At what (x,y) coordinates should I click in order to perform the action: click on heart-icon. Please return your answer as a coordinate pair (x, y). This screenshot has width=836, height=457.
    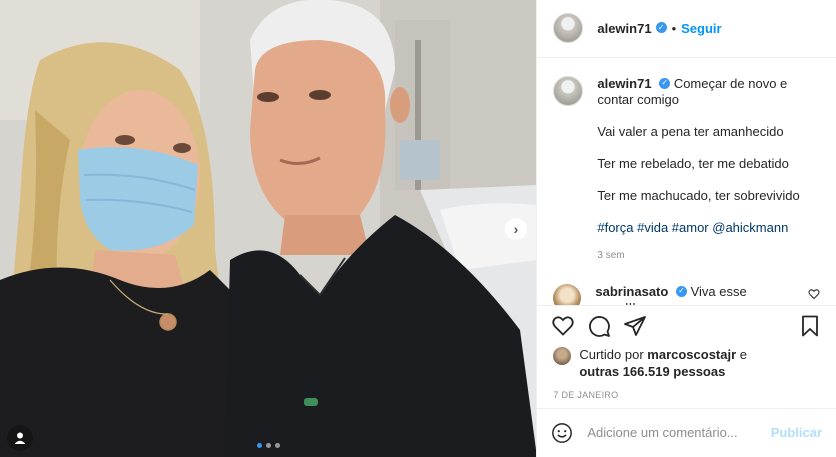
    Looking at the image, I should click on (563, 326).